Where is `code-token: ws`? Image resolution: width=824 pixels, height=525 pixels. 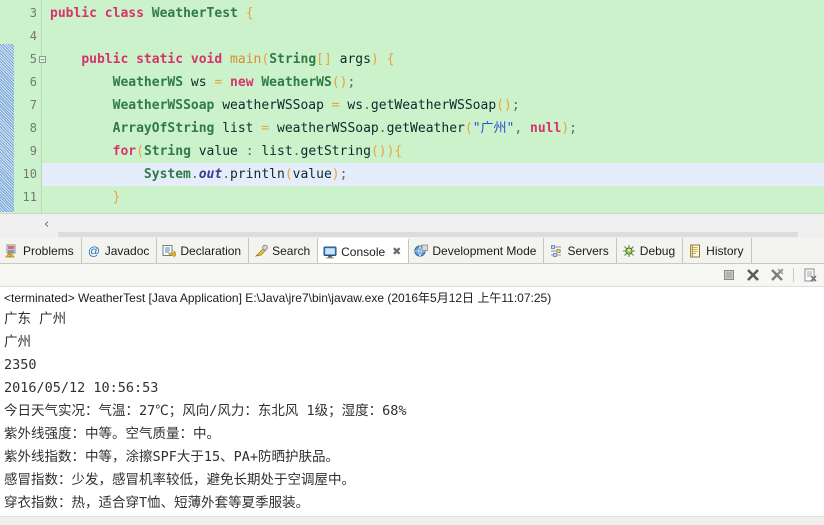
code-token: ws is located at coordinates (199, 82).